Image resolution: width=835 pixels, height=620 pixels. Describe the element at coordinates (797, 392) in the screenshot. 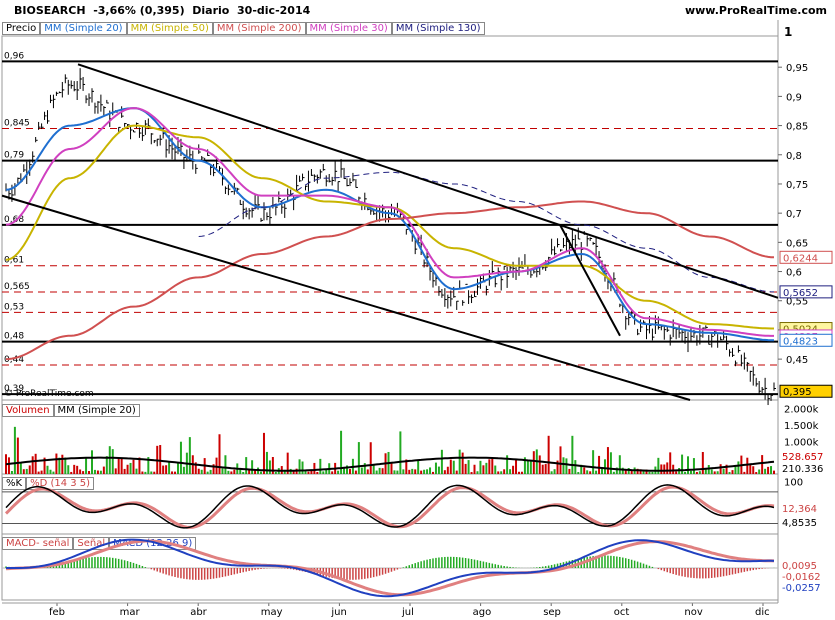

I see `price-value-badge-label: 0,395` at that location.